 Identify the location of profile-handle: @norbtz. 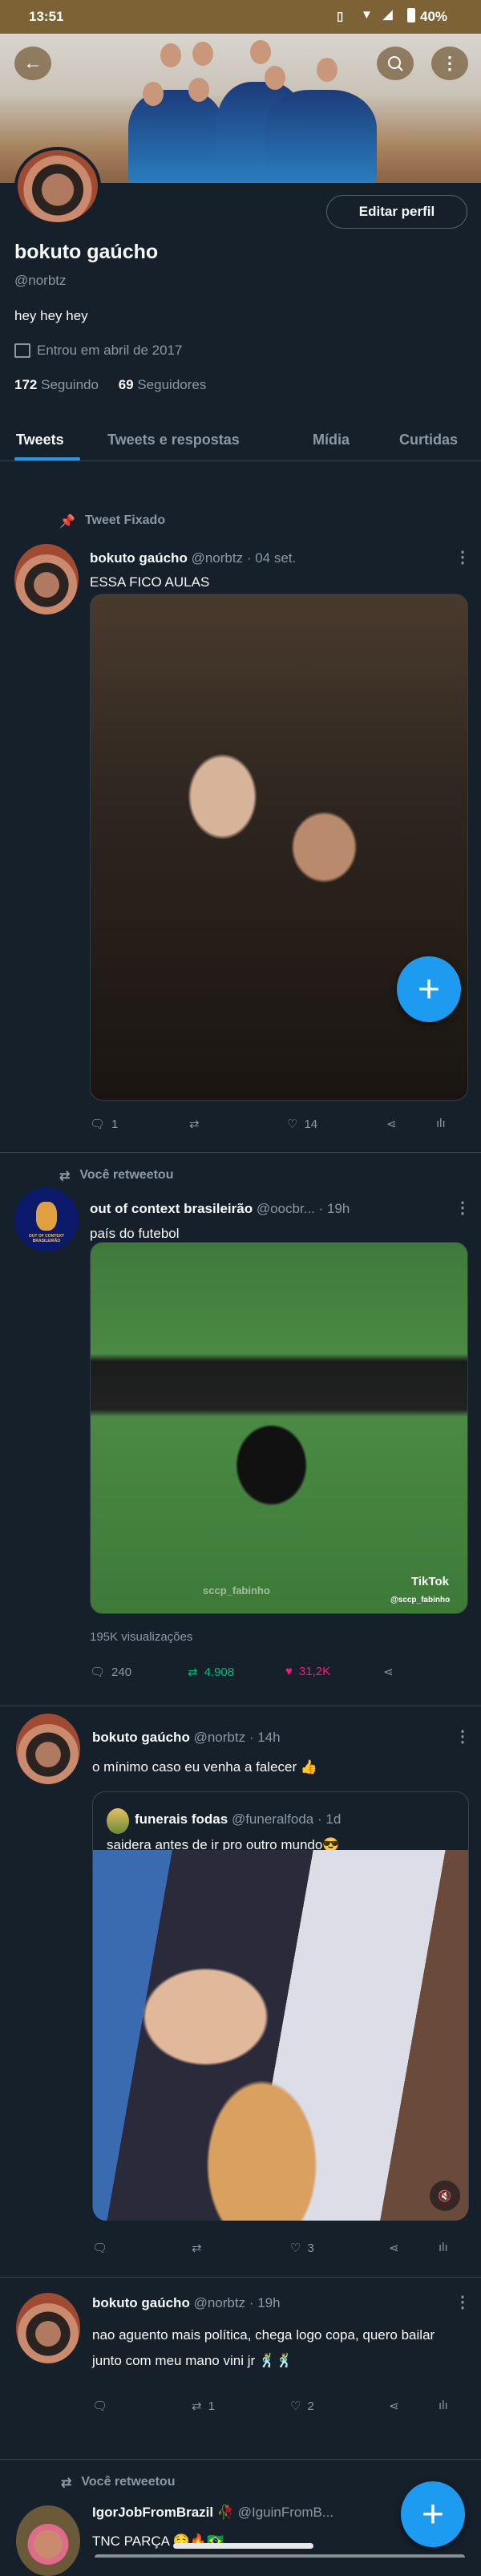
(40, 280).